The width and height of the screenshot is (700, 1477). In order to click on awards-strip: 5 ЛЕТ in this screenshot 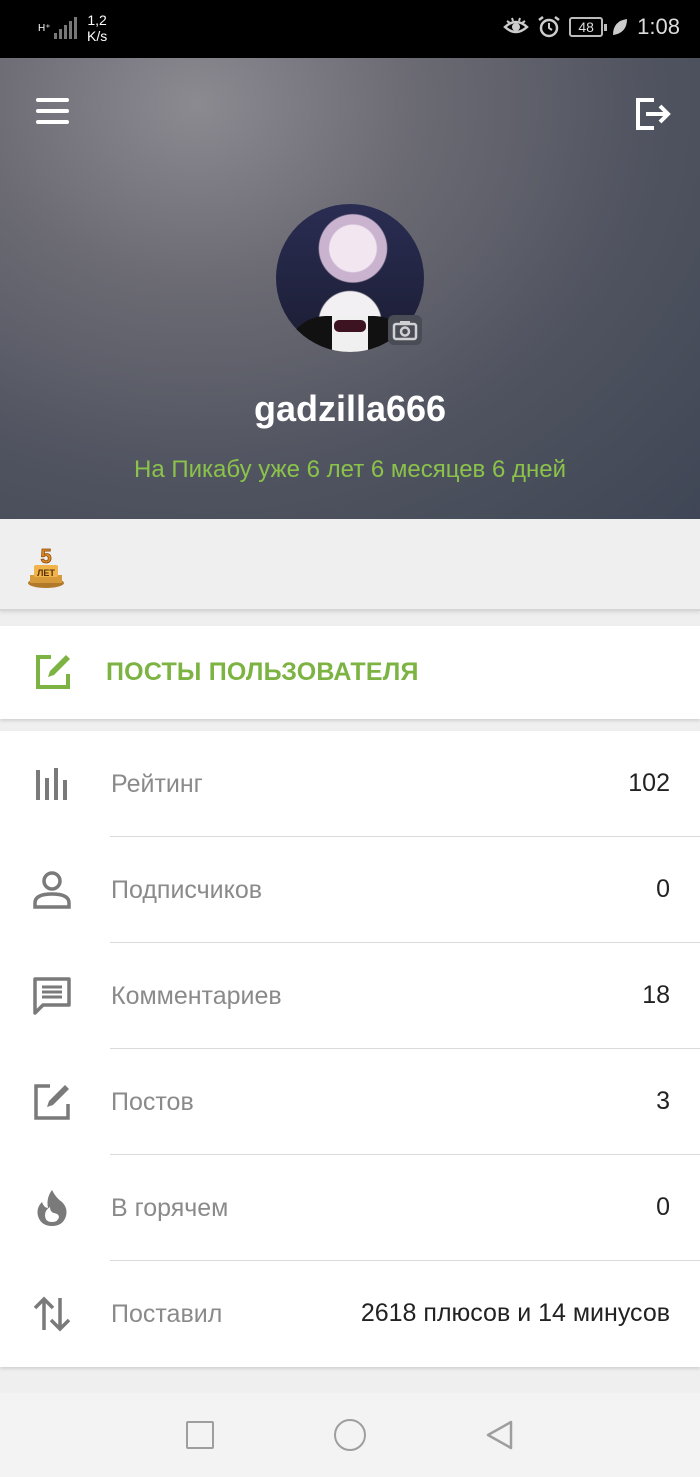, I will do `click(350, 565)`.